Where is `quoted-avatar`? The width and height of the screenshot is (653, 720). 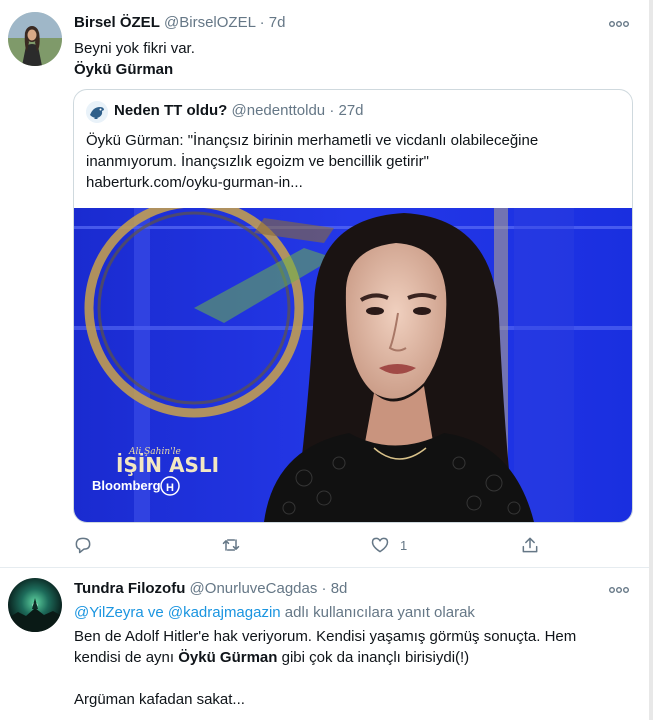
quoted-avatar is located at coordinates (97, 112).